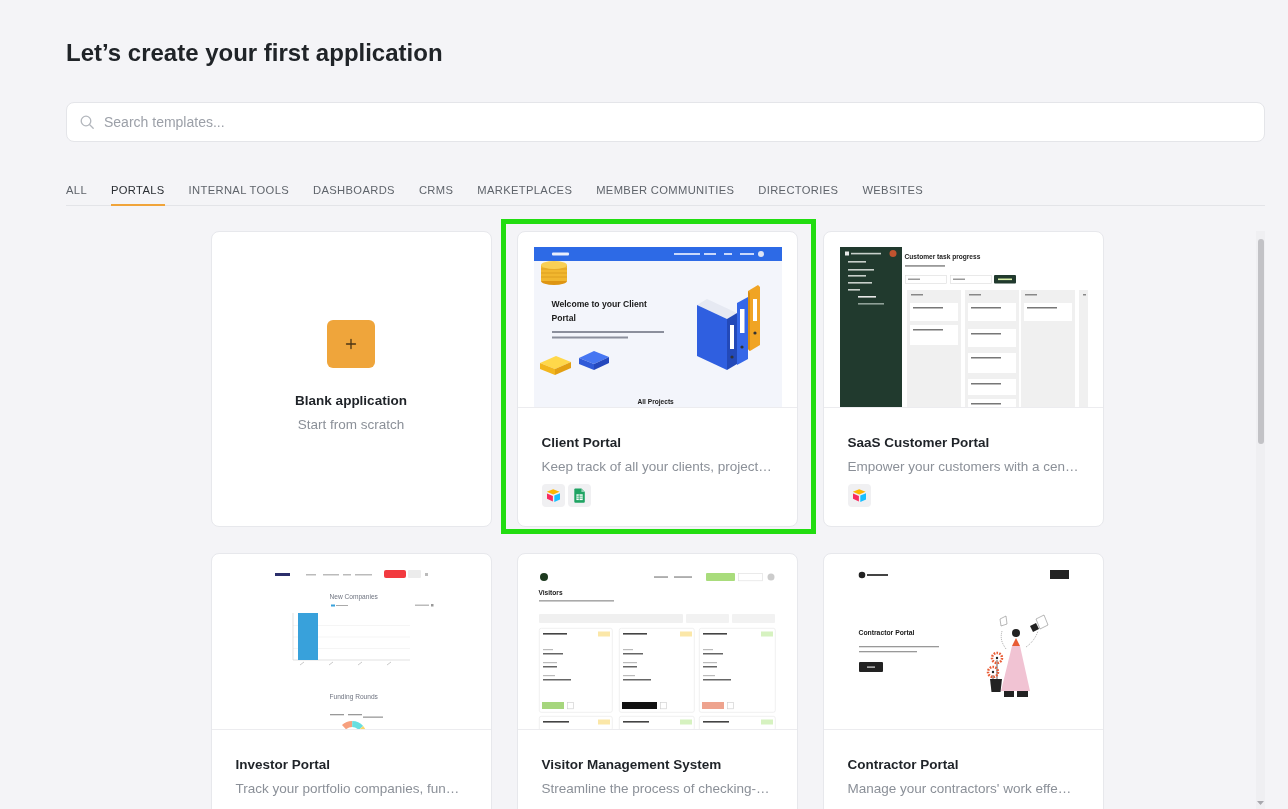  I want to click on book-stack-drawing, so click(593, 360).